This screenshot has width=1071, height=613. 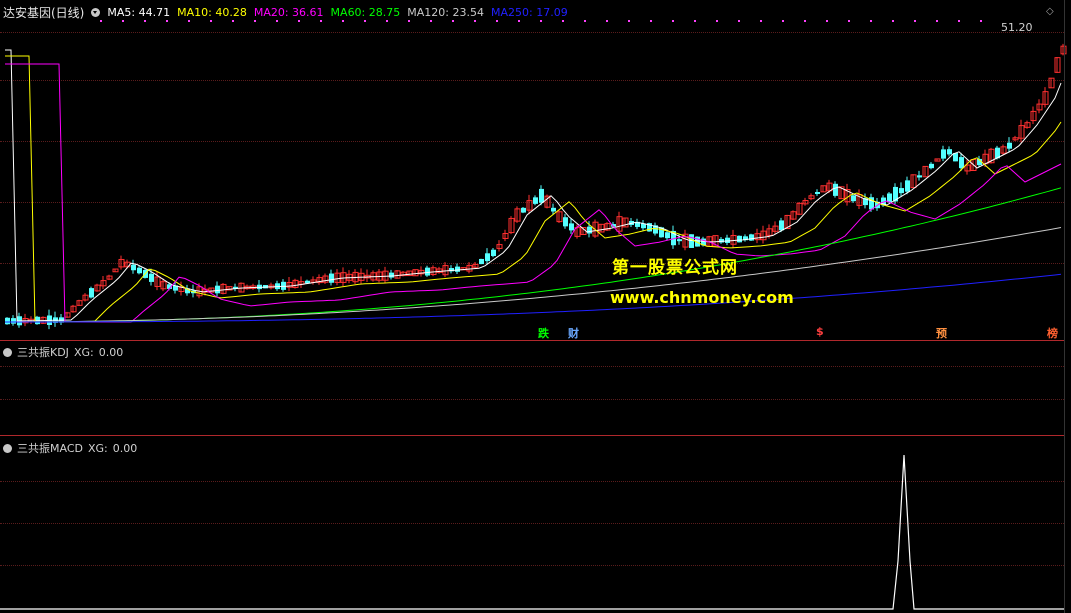 What do you see at coordinates (941, 333) in the screenshot?
I see `signal-marker: 预` at bounding box center [941, 333].